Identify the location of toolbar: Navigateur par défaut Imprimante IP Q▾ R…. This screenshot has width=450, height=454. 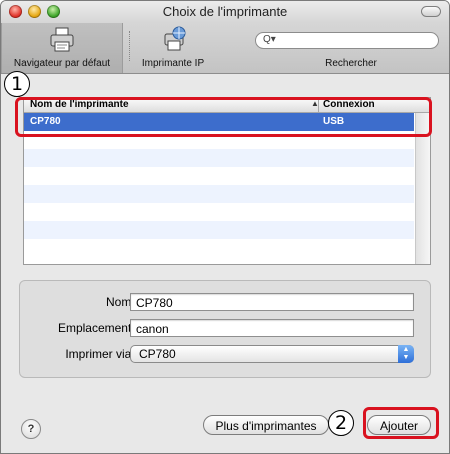
(225, 48).